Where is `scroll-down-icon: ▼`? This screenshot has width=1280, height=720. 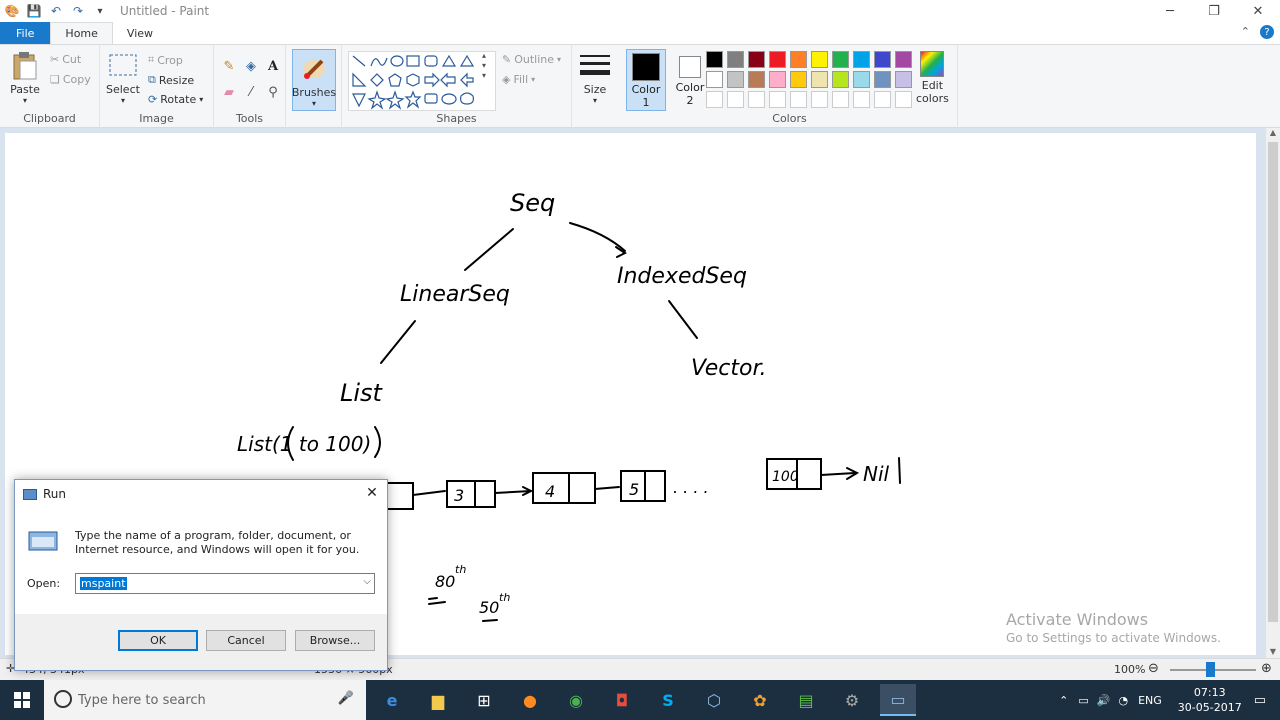 scroll-down-icon: ▼ is located at coordinates (1273, 651).